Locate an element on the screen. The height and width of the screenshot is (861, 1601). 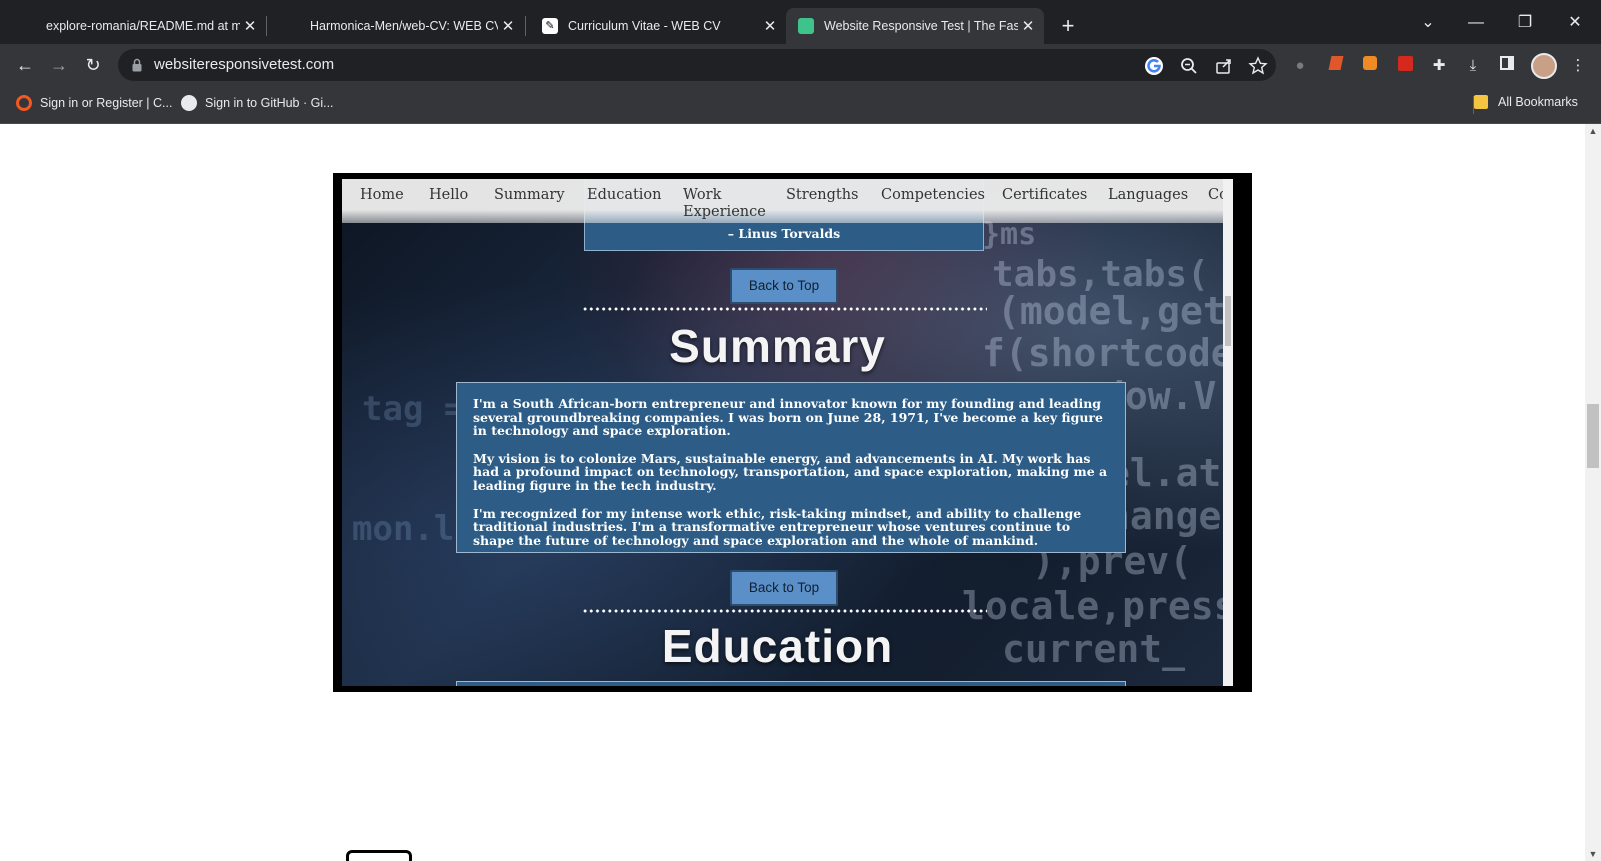
extension-fox-icon is located at coordinates (1370, 66).